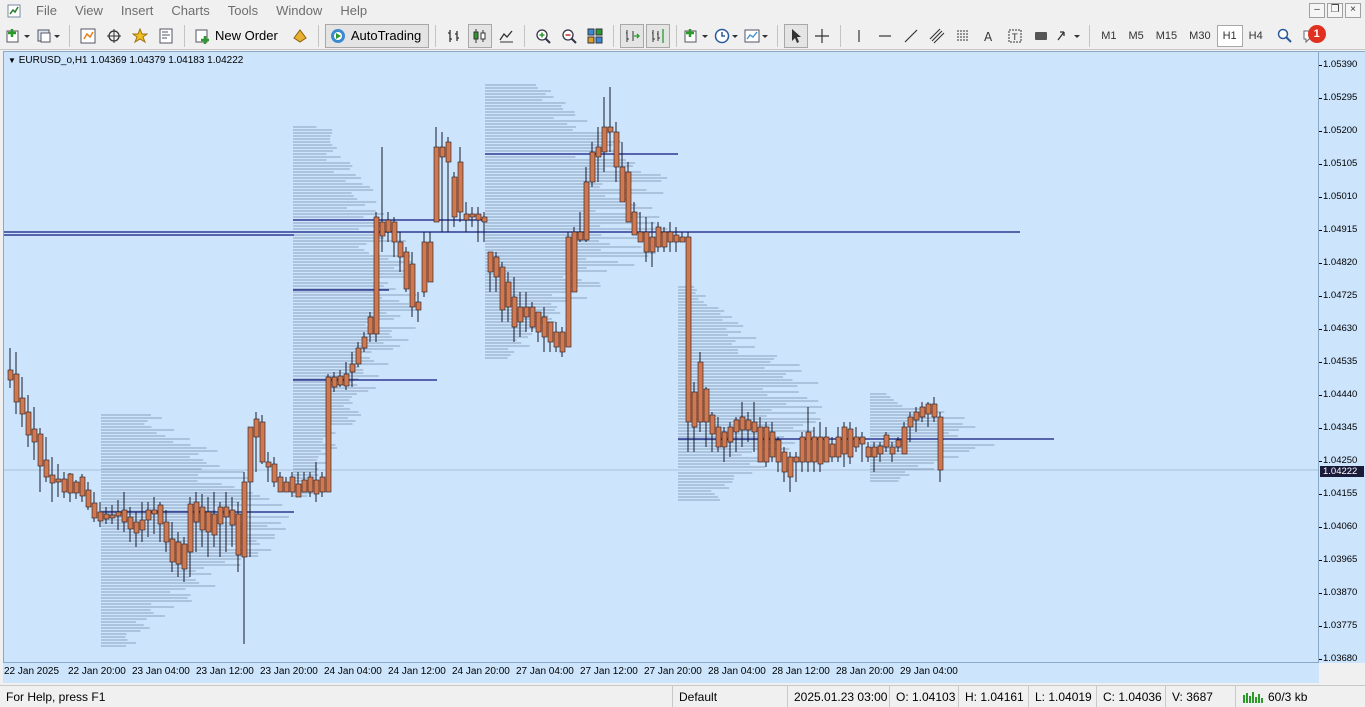  Describe the element at coordinates (88, 36) in the screenshot. I see `market-watch-icon` at that location.